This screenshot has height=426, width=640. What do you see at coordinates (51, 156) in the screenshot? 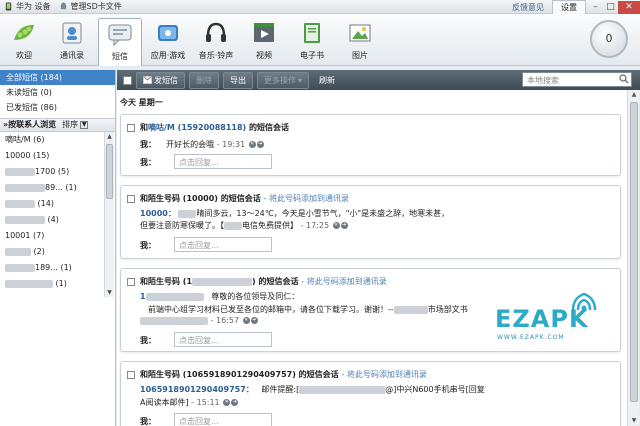
I see `contact-item: 10000 (15)` at bounding box center [51, 156].